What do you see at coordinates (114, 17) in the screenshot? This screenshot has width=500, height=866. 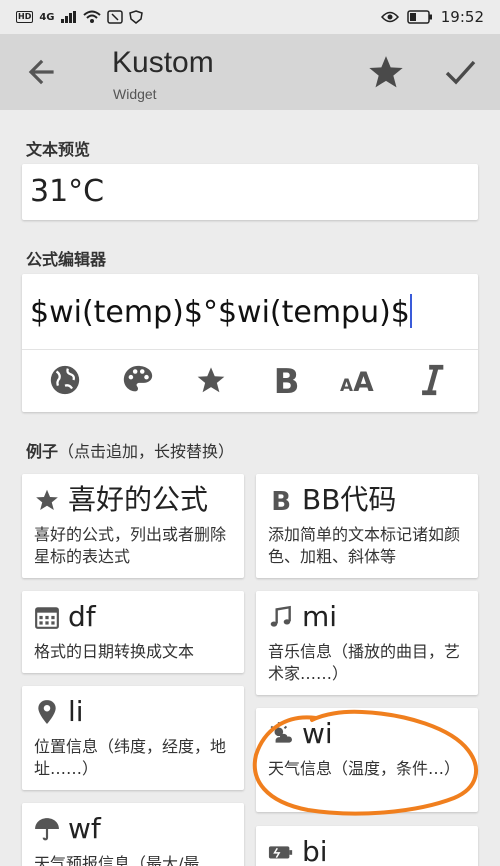 I see `nfc-icon` at bounding box center [114, 17].